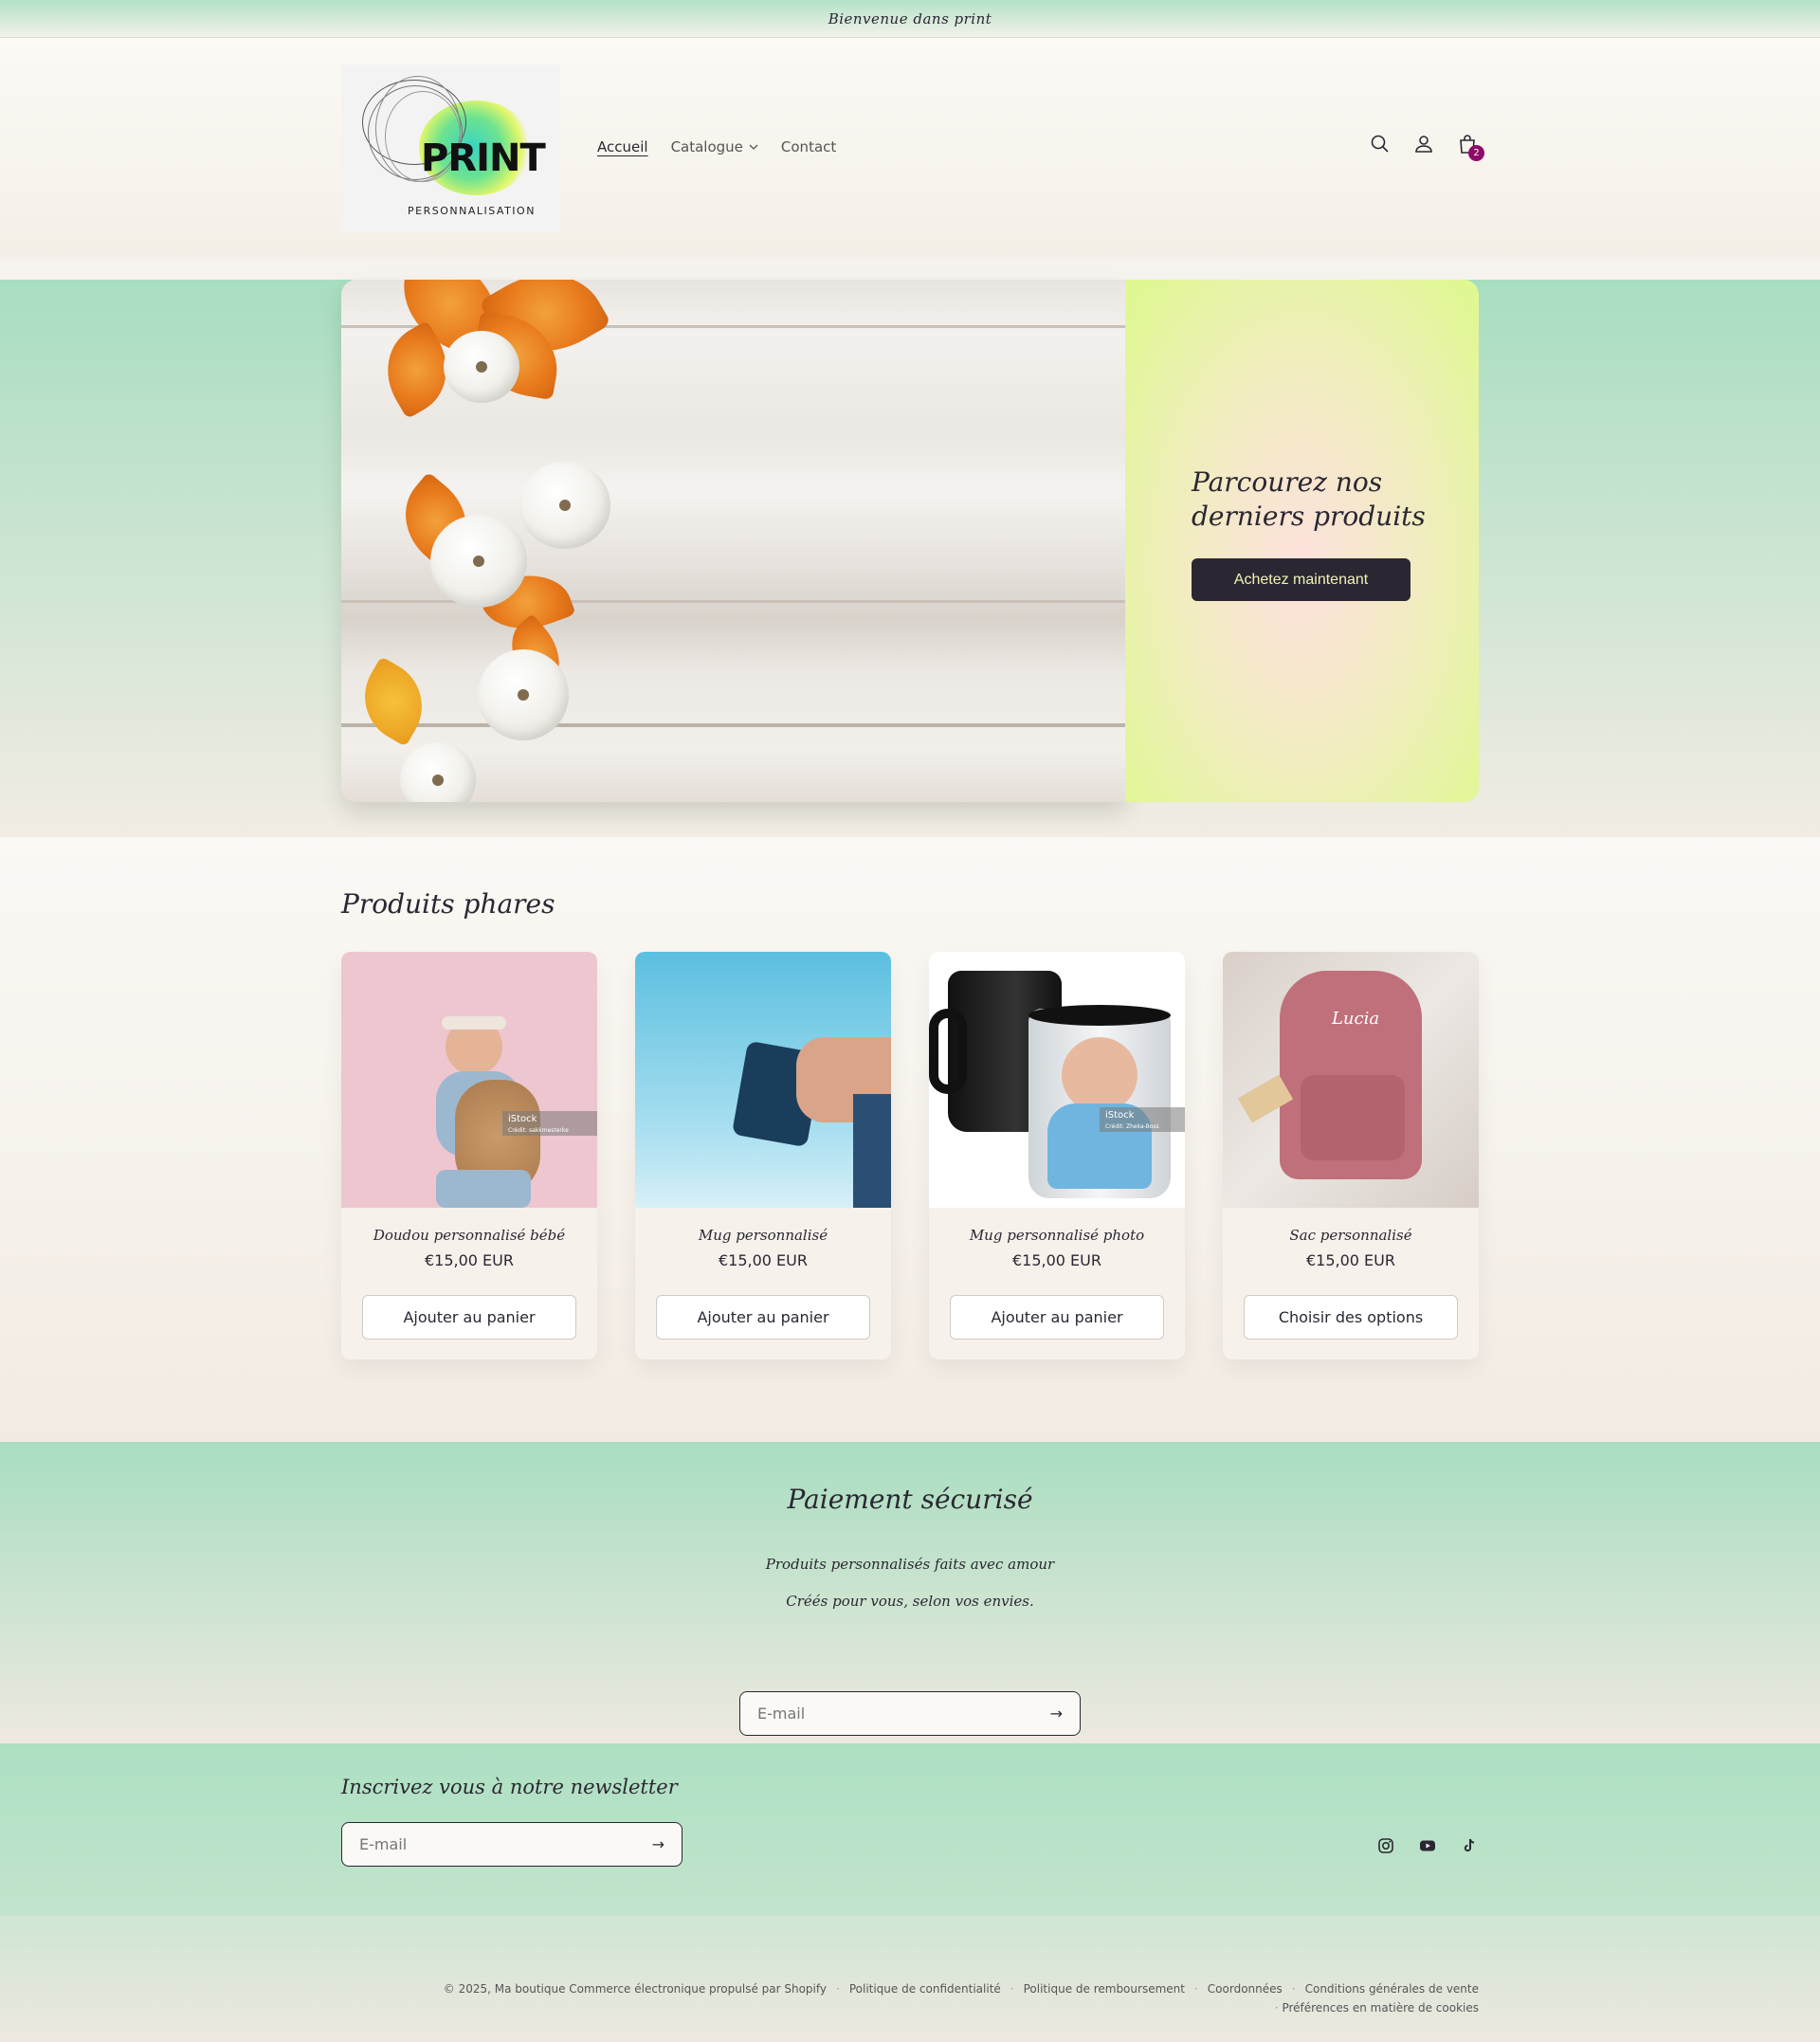 The height and width of the screenshot is (2042, 1820). Describe the element at coordinates (763, 1080) in the screenshot. I see `product-image` at that location.